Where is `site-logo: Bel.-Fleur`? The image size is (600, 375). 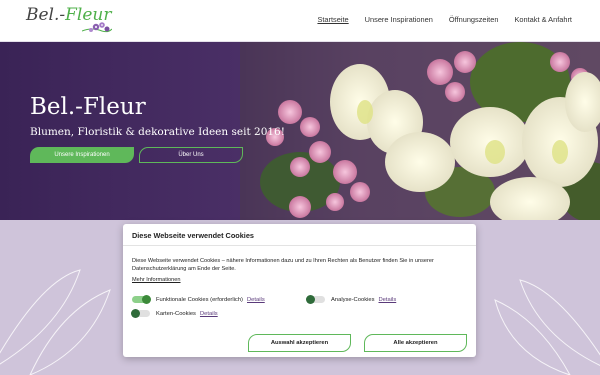
site-logo: Bel.-Fleur is located at coordinates (69, 21).